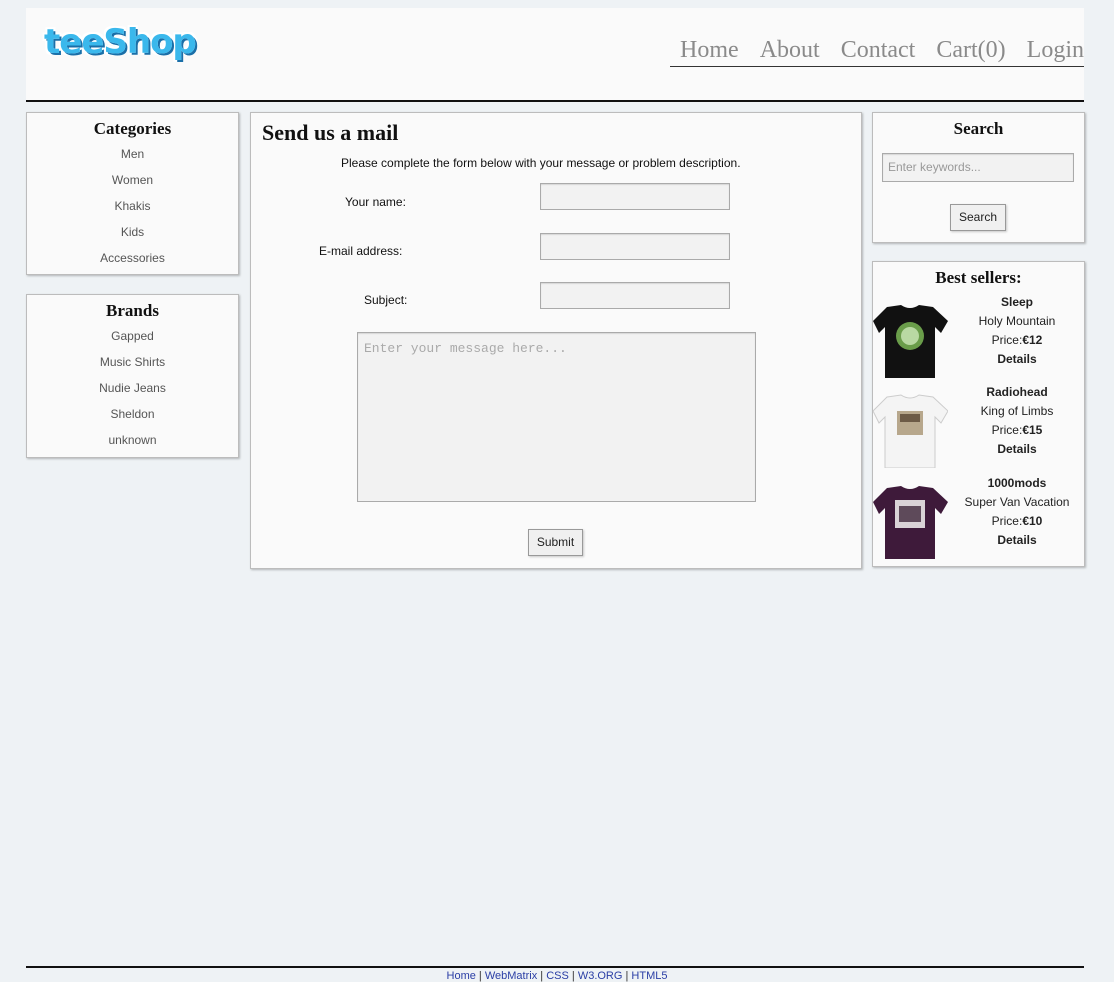 The width and height of the screenshot is (1114, 982). What do you see at coordinates (1017, 483) in the screenshot?
I see `item-brand: 1000mods` at bounding box center [1017, 483].